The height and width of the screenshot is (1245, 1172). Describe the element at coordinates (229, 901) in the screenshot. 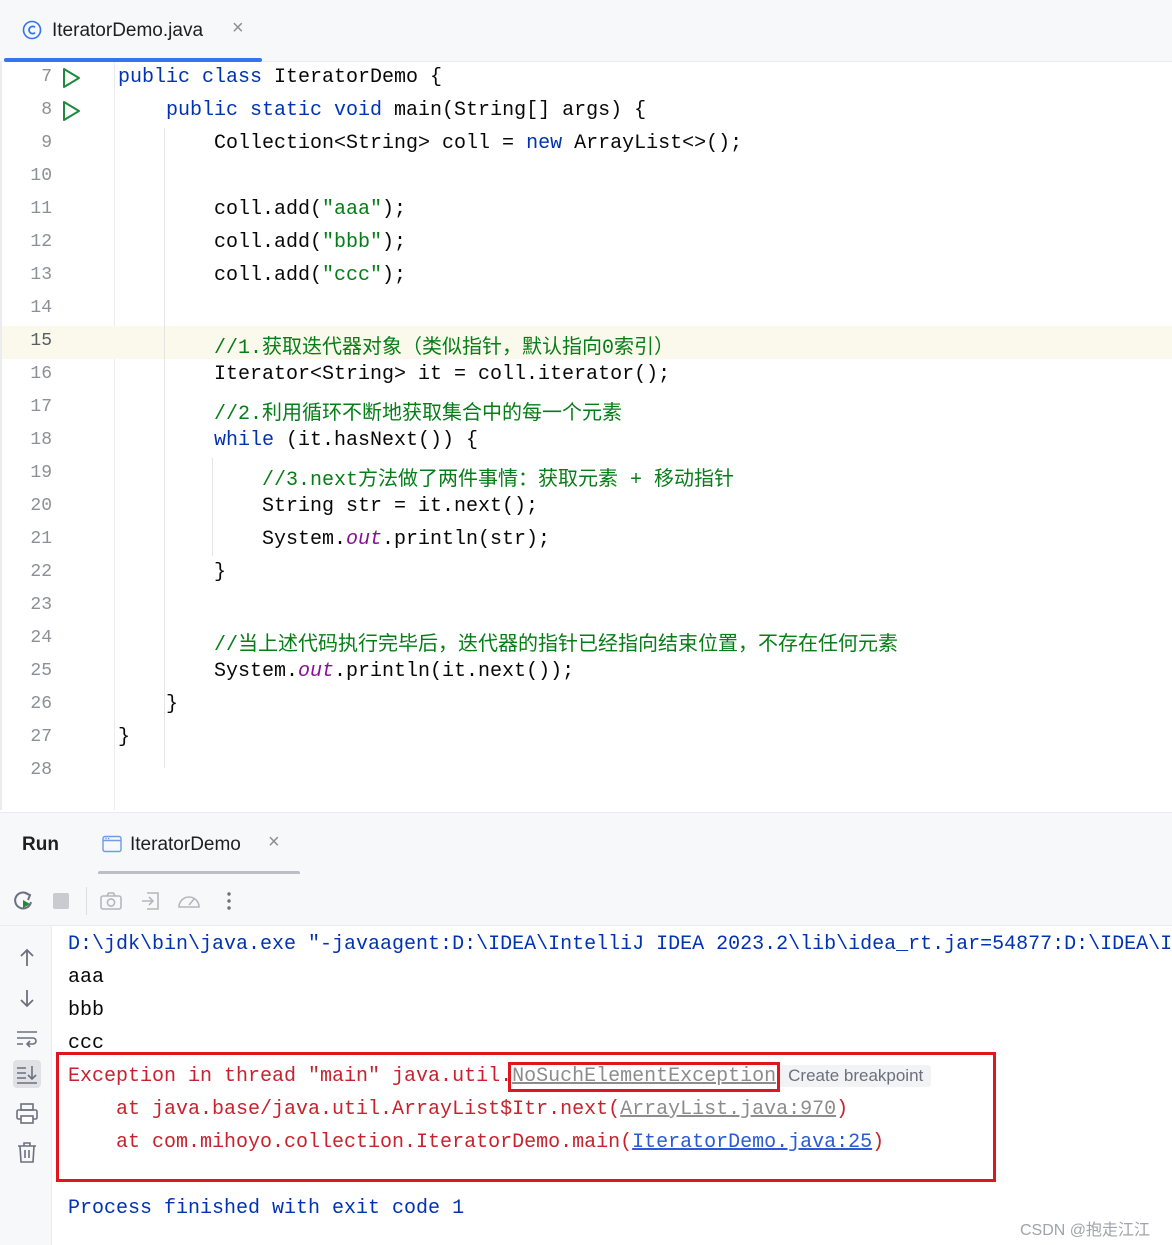

I see `more-options-icon` at that location.